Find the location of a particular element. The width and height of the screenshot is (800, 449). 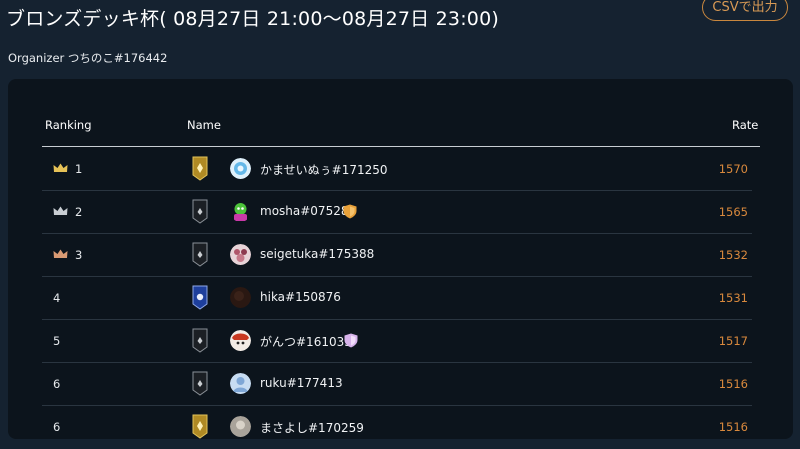

player-rate: 1531 is located at coordinates (733, 298).